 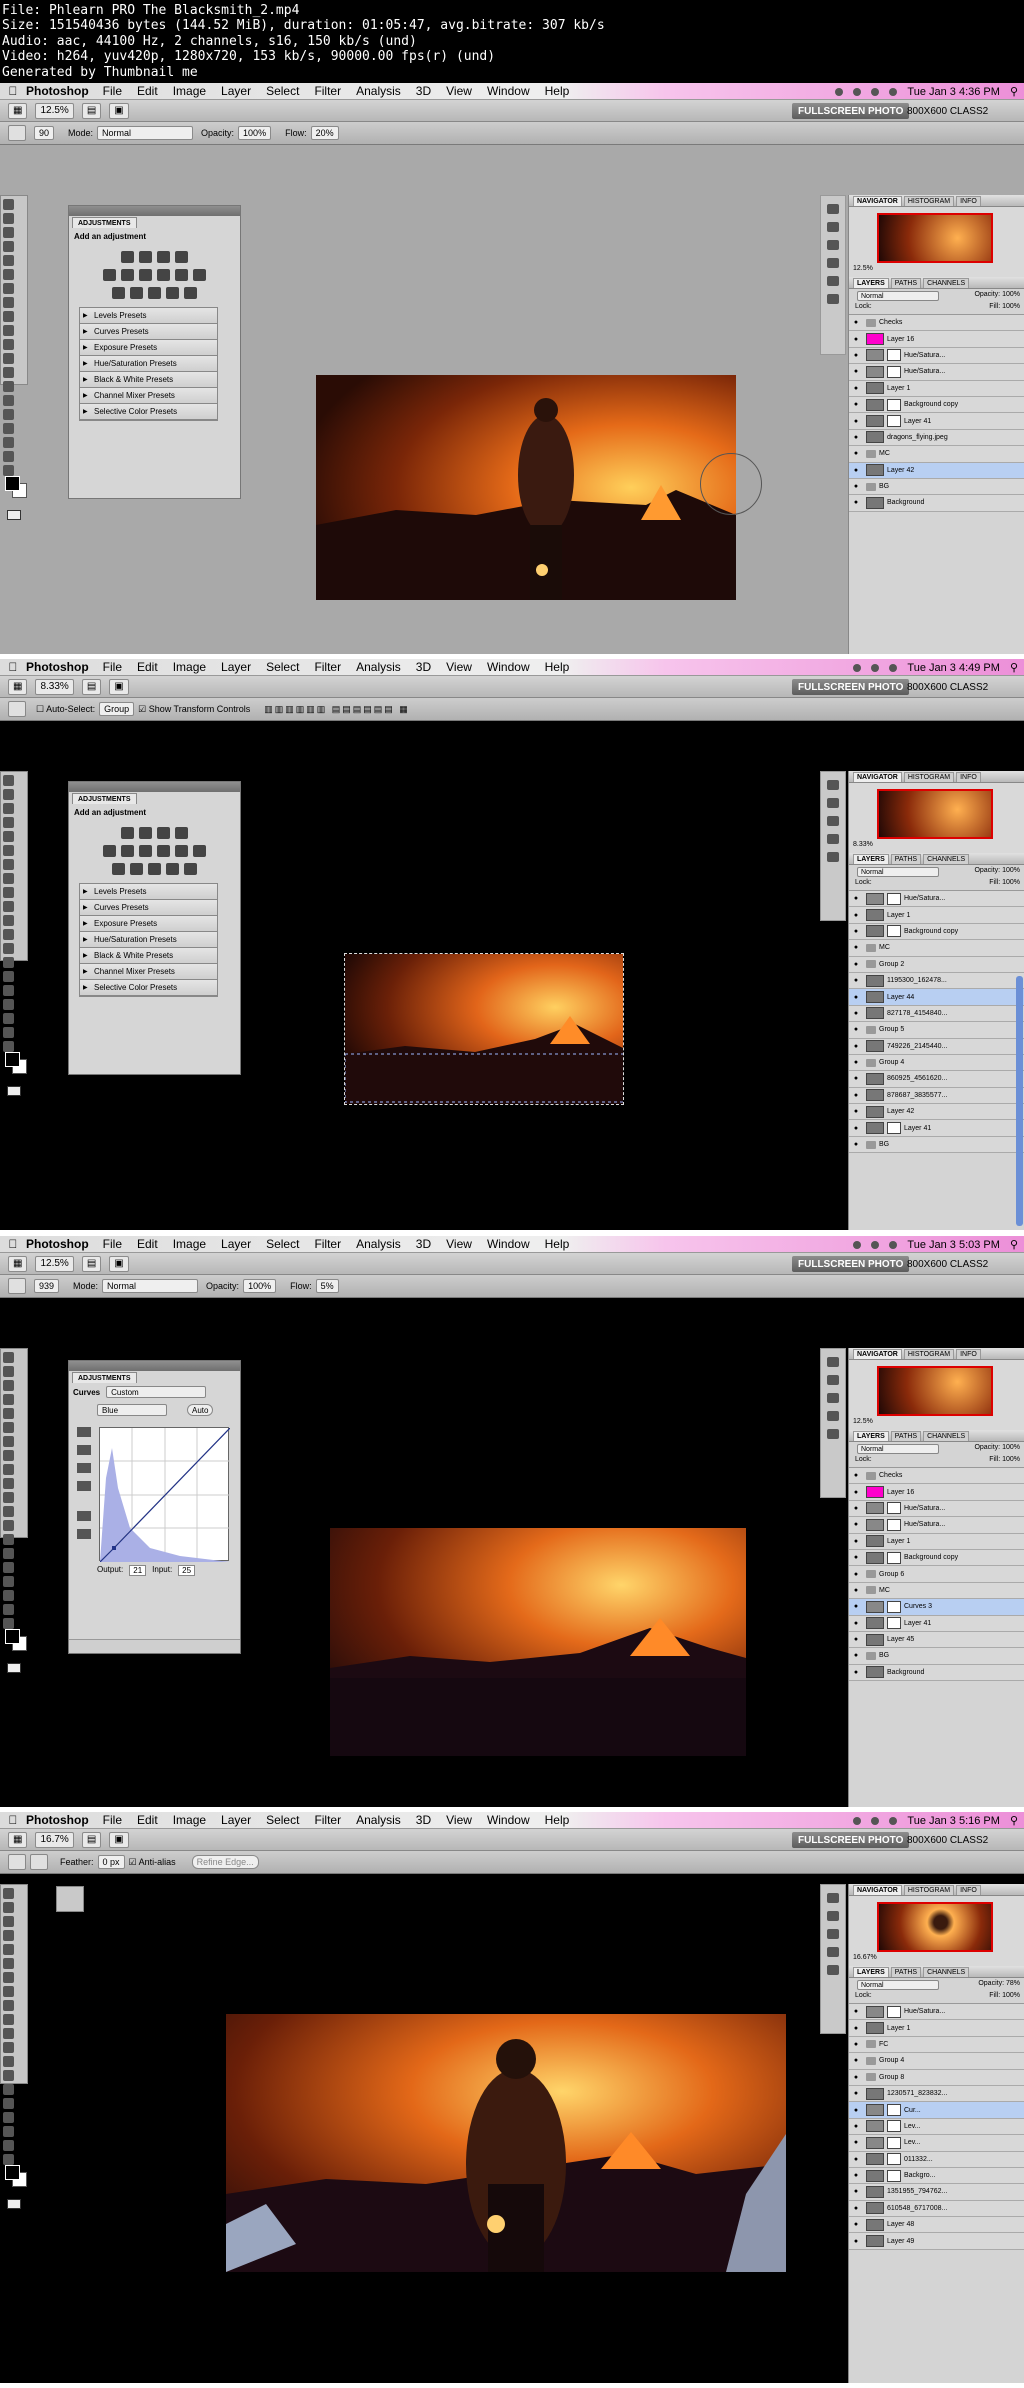 I want to click on opacity-field: 100%, so click(x=260, y=1286).